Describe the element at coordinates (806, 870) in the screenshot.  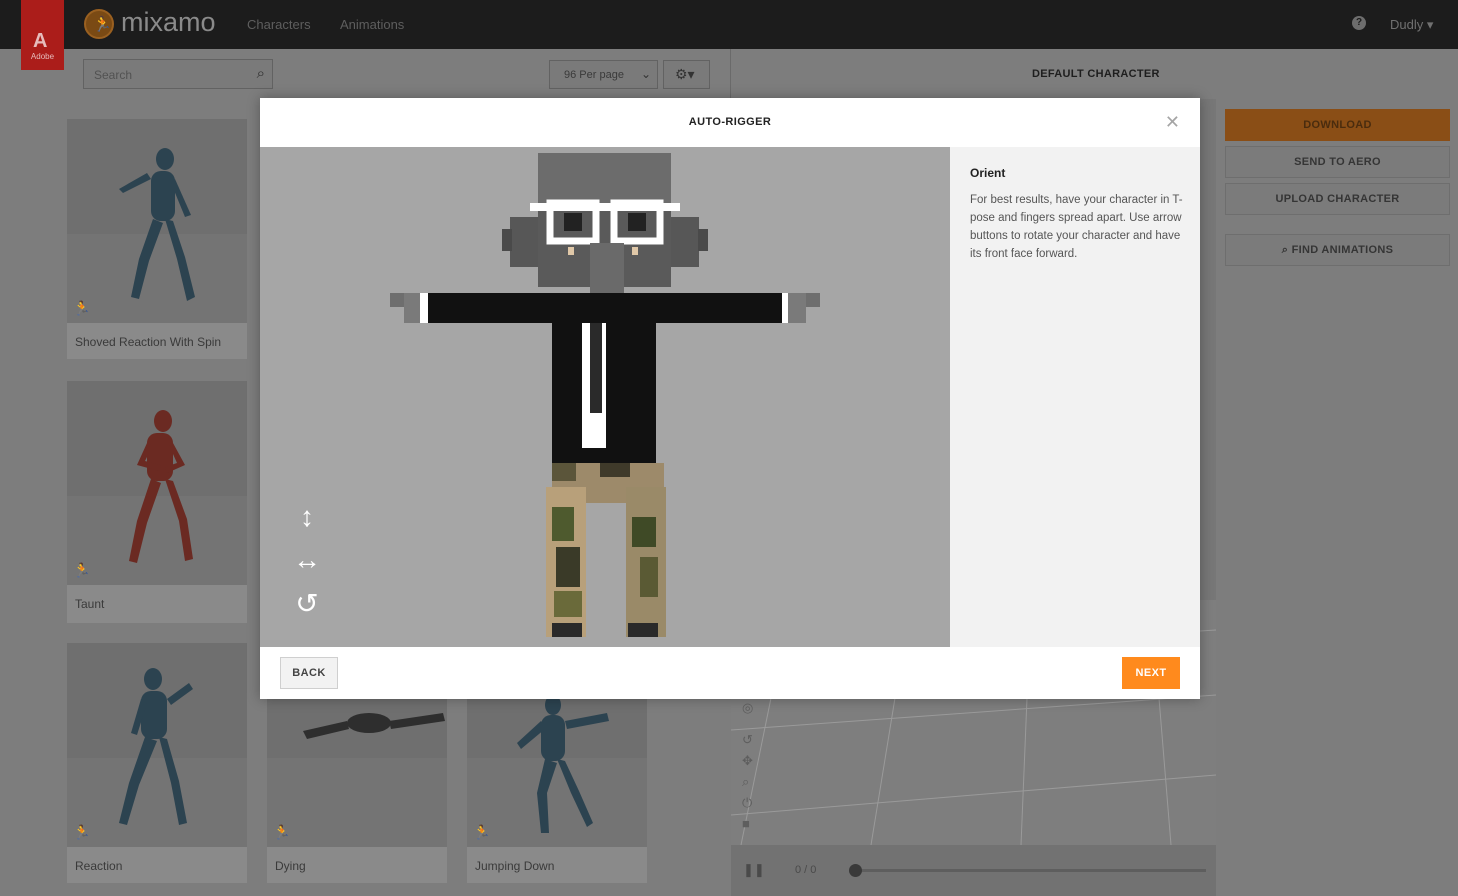
I see `frame-counter: 0 / 0` at that location.